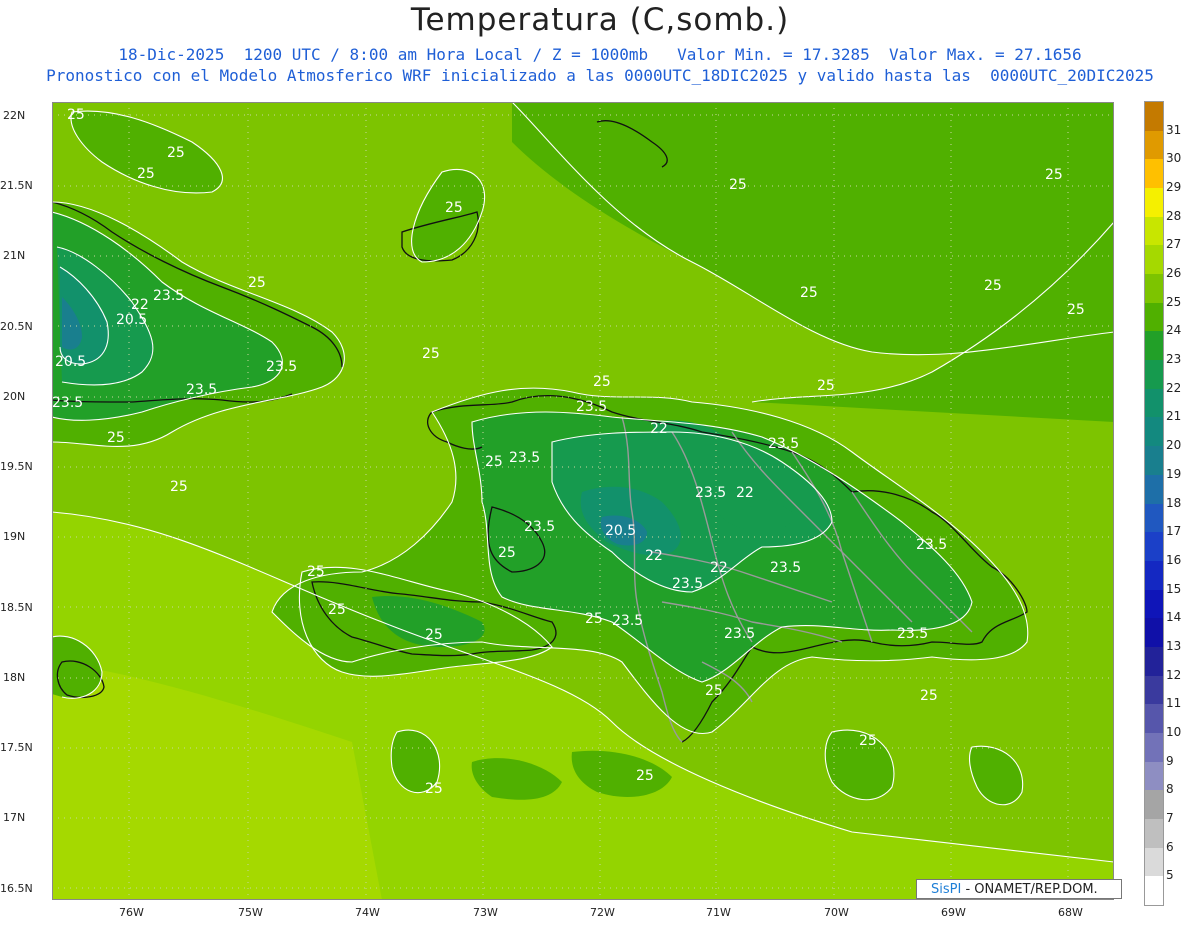 Image resolution: width=1200 pixels, height=927 pixels. Describe the element at coordinates (16, 466) in the screenshot. I see `lat-label: 19.5N` at that location.